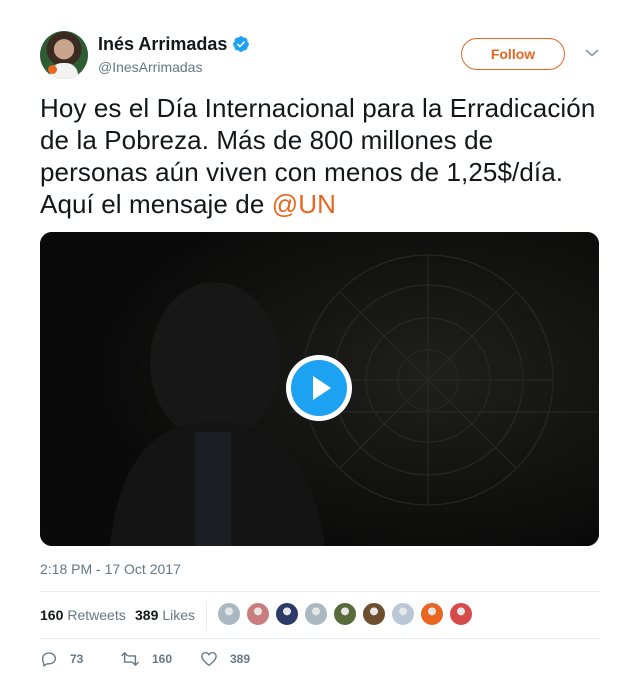 The image size is (640, 700). I want to click on tweet-timestamp: 2:18 PM - 17 Oct 2017, so click(110, 569).